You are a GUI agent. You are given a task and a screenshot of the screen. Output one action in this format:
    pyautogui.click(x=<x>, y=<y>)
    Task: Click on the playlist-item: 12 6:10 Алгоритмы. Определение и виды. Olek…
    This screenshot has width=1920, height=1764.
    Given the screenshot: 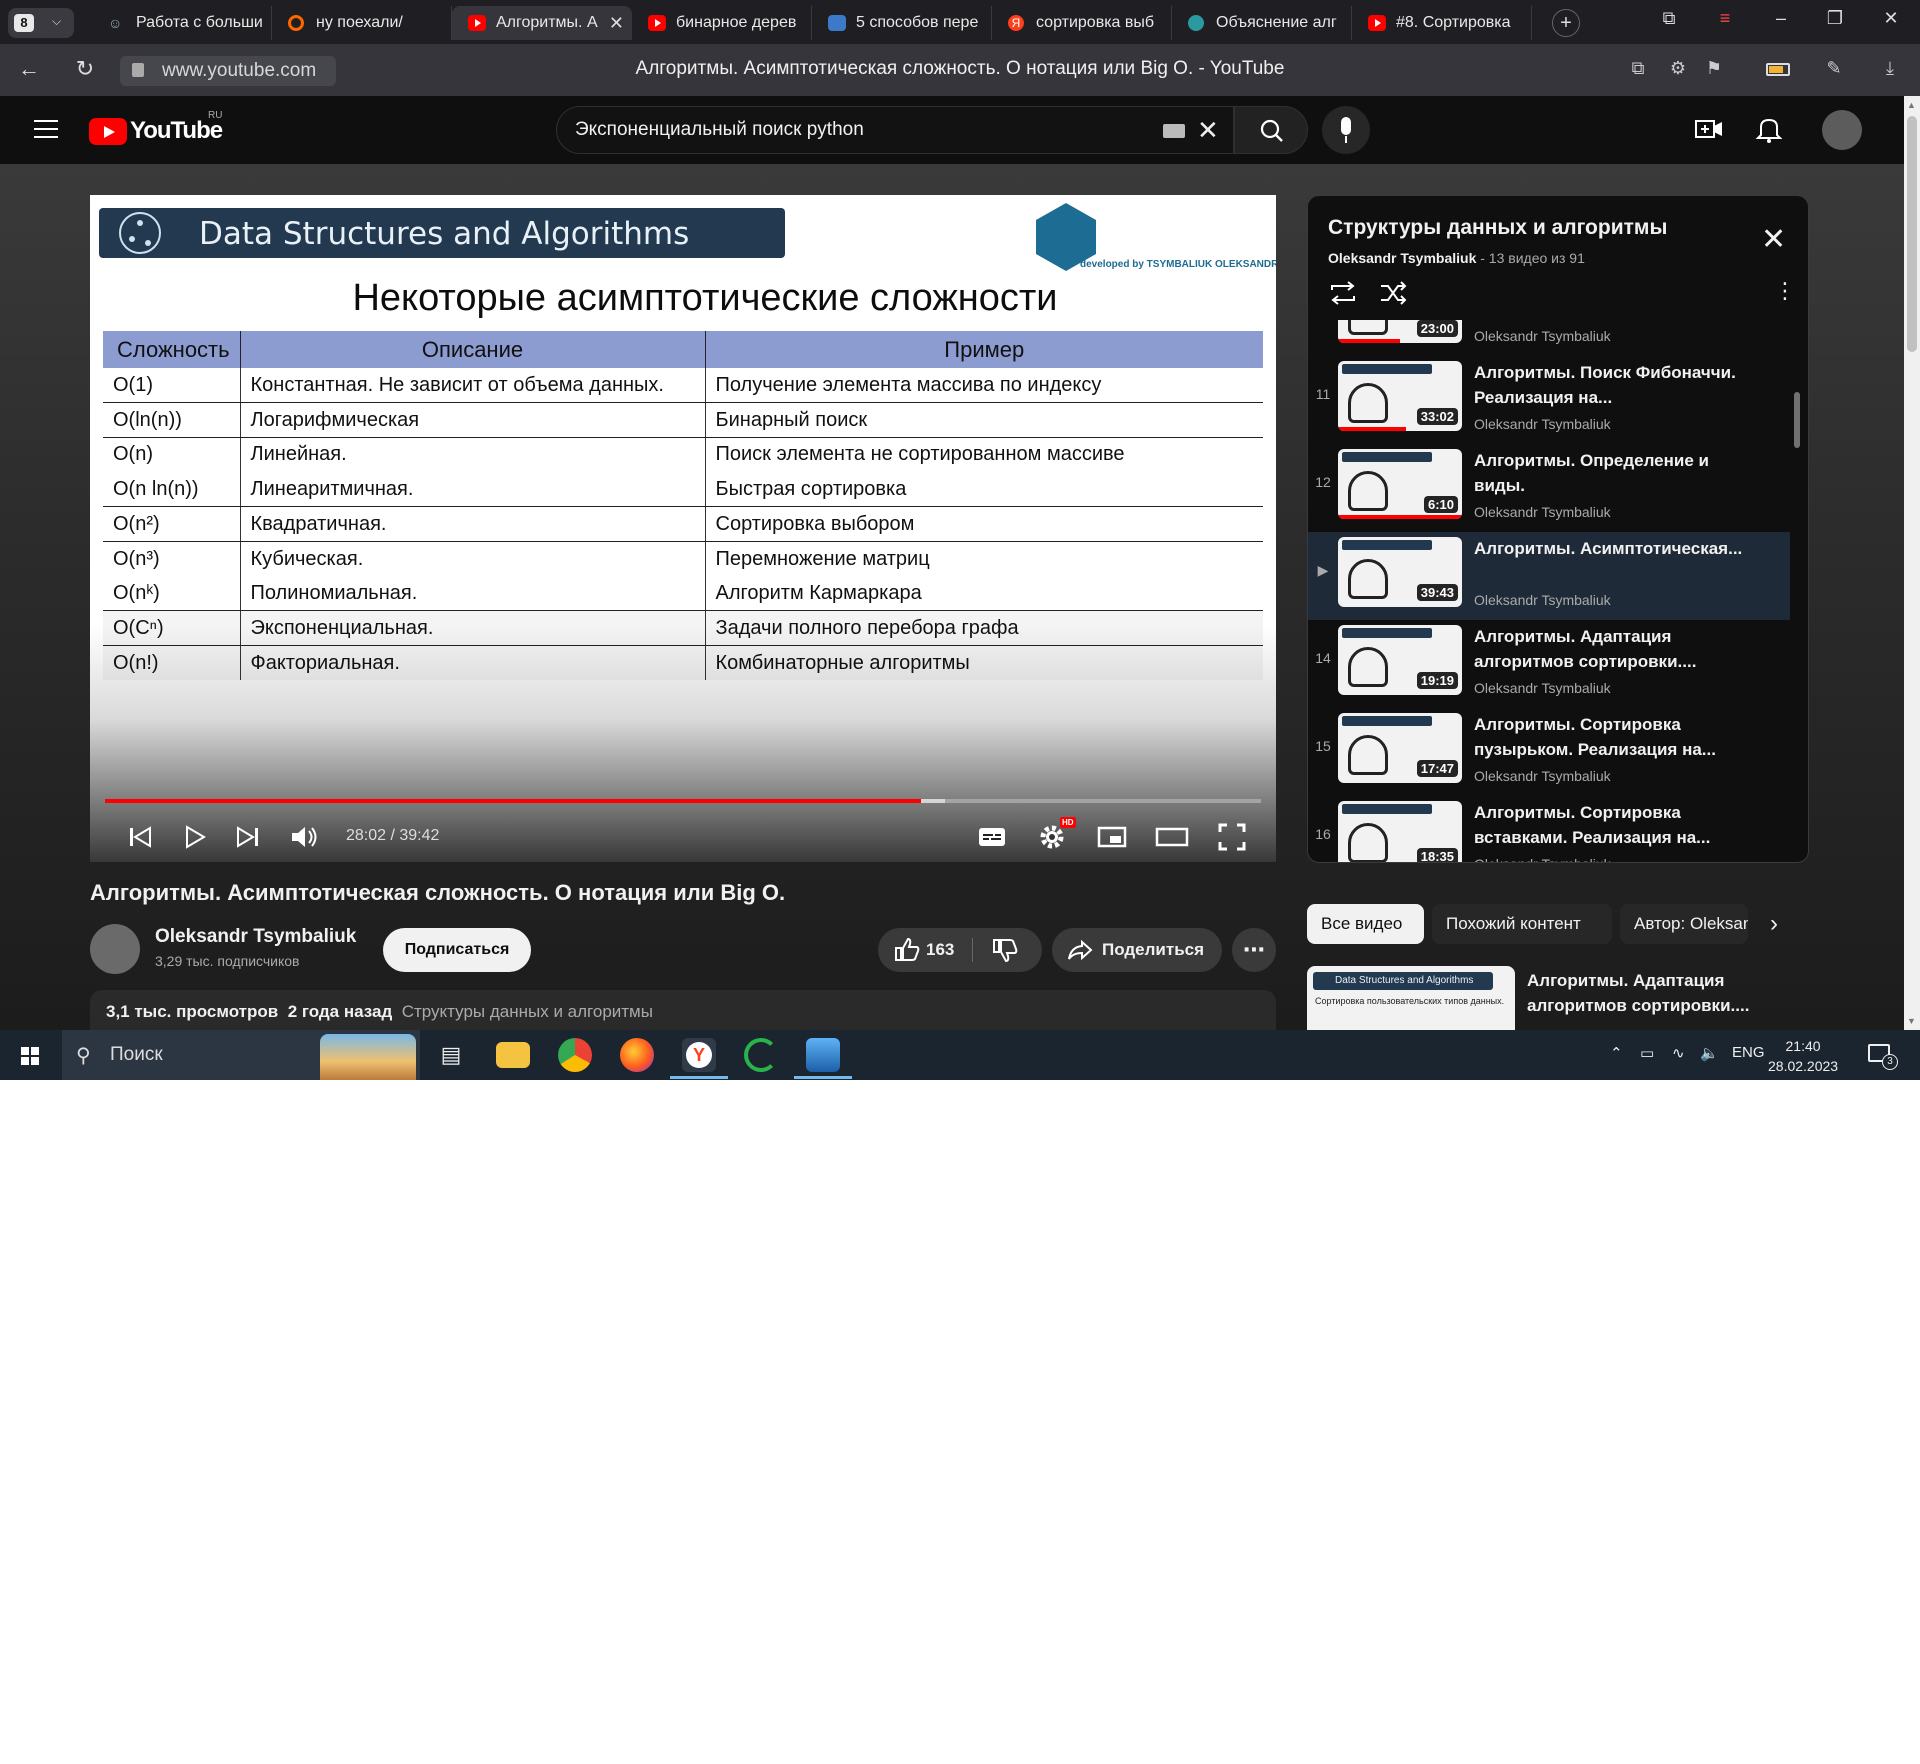 What is the action you would take?
    pyautogui.click(x=1549, y=488)
    